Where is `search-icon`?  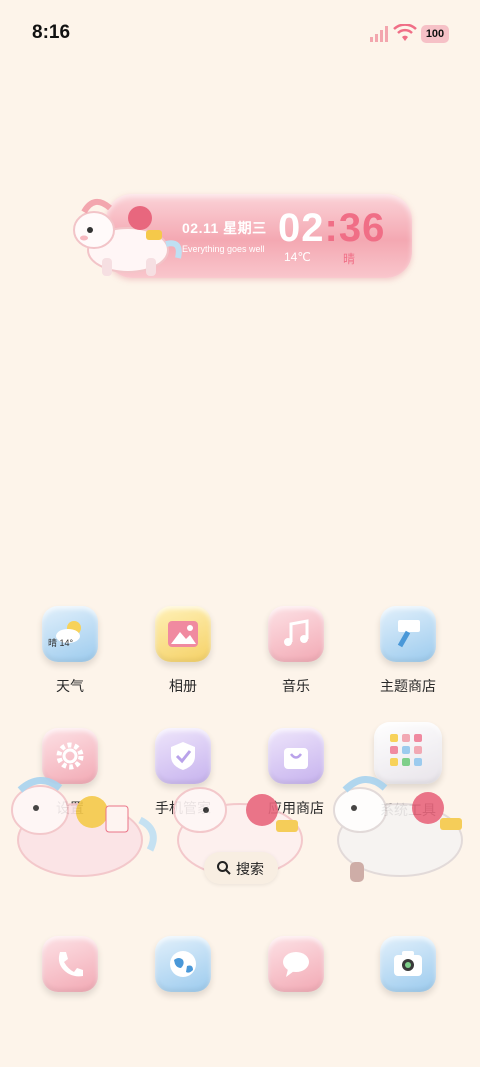
search-icon is located at coordinates (224, 868).